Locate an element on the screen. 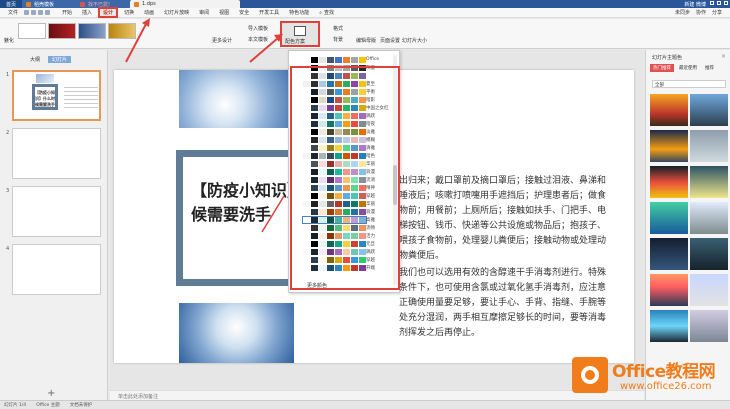 The image size is (730, 409). frost-image-bottom is located at coordinates (236, 333).